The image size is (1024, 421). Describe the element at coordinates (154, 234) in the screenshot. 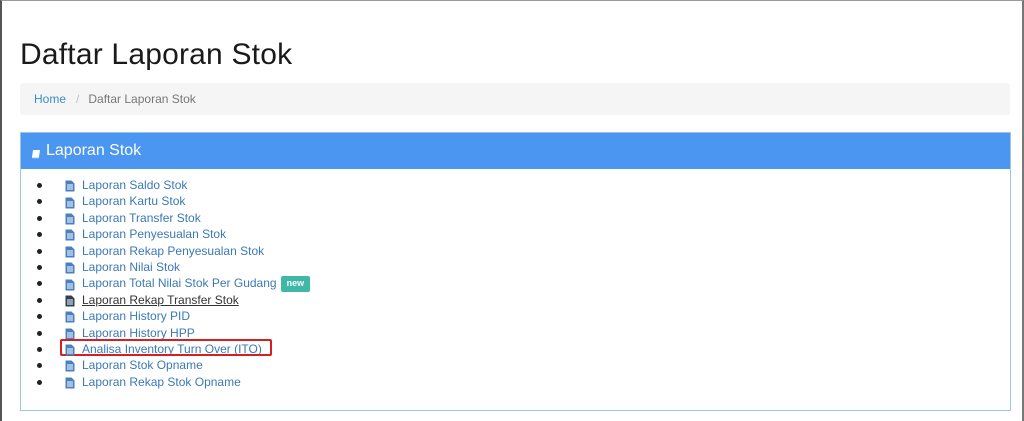

I see `report-link-penyesualan-stok: Laporan Penyesualan Stok` at that location.